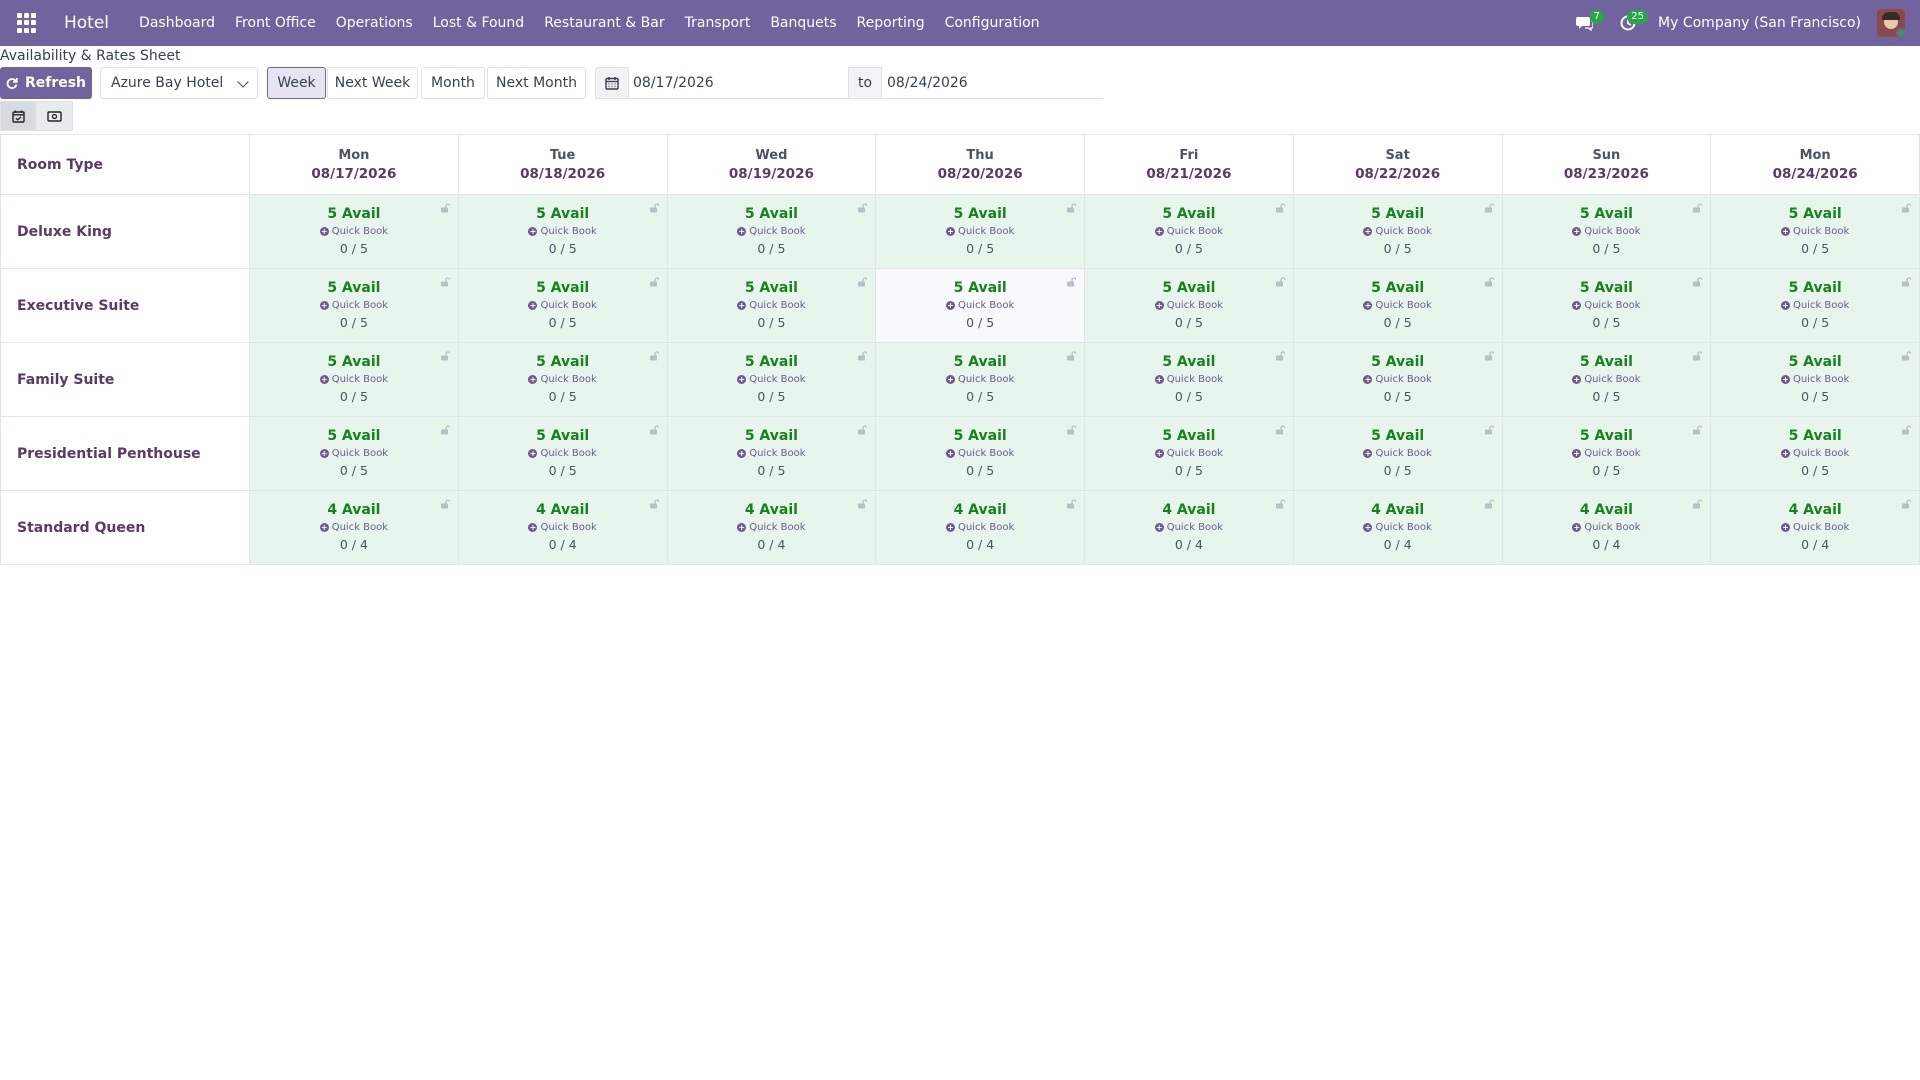  What do you see at coordinates (1891, 23) in the screenshot?
I see `user-avatar` at bounding box center [1891, 23].